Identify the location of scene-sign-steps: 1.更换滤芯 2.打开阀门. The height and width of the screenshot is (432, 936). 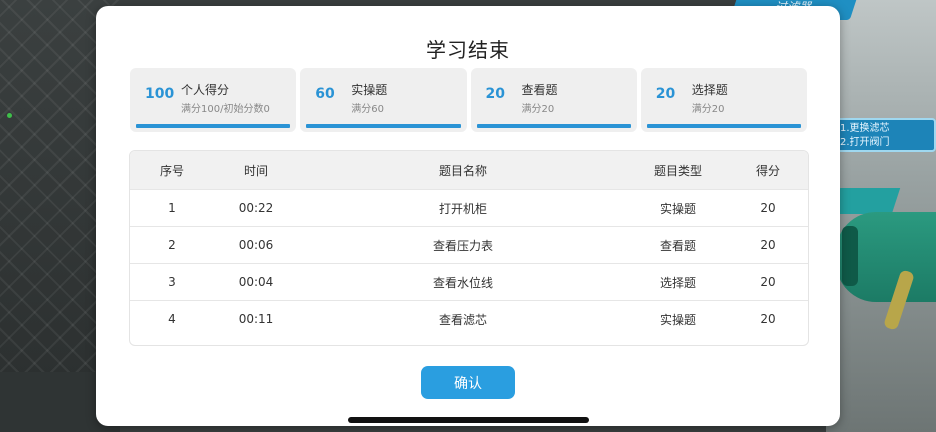
(884, 135).